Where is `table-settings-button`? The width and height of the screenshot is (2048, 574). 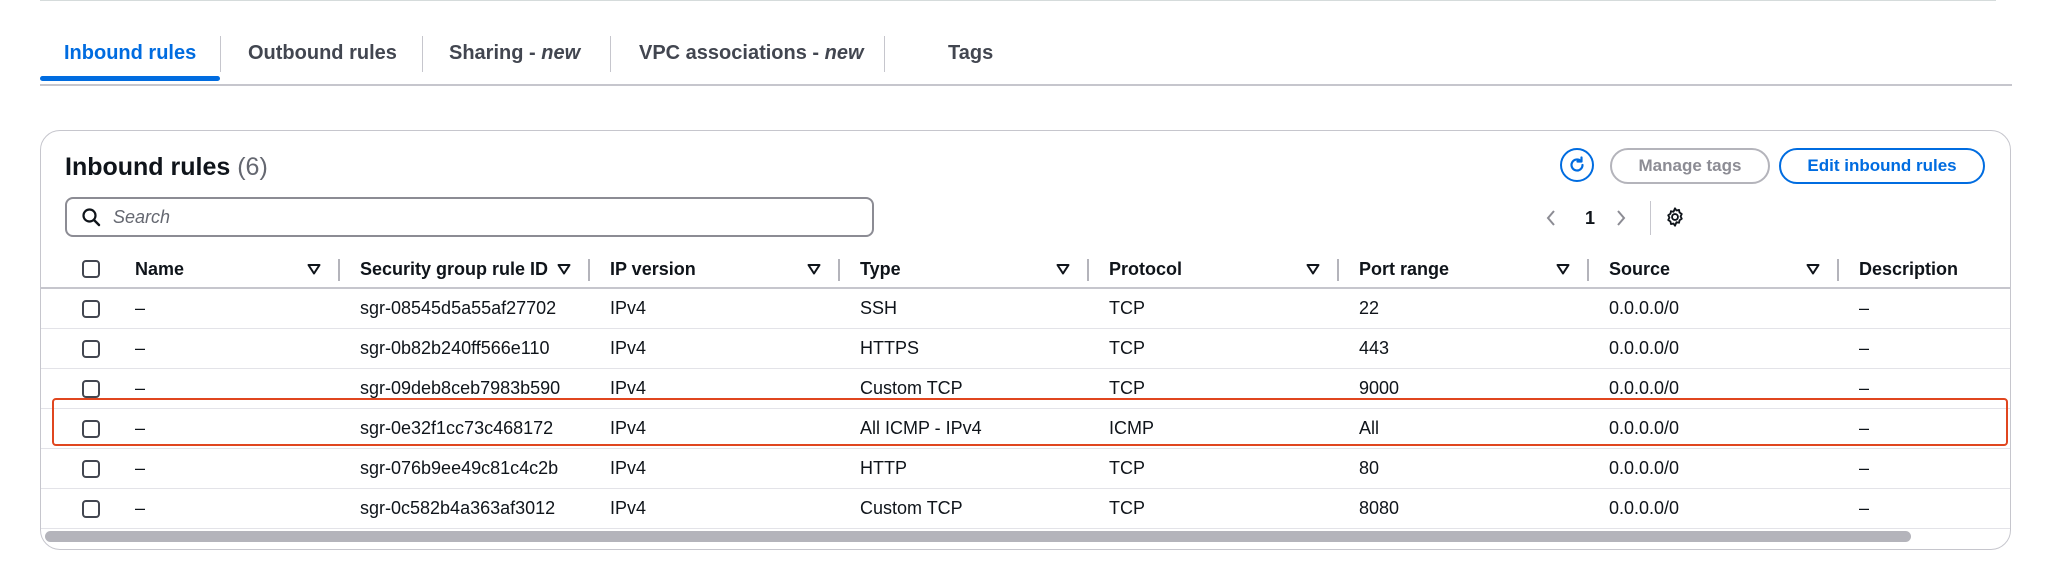 table-settings-button is located at coordinates (1675, 217).